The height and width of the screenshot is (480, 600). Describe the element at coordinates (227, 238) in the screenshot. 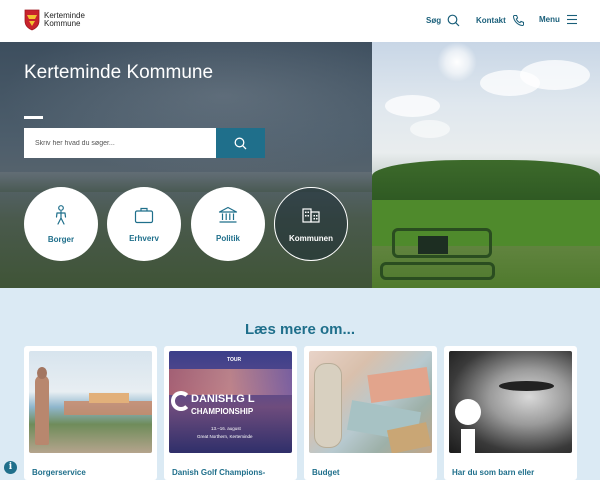

I see `category-label: Politik` at that location.